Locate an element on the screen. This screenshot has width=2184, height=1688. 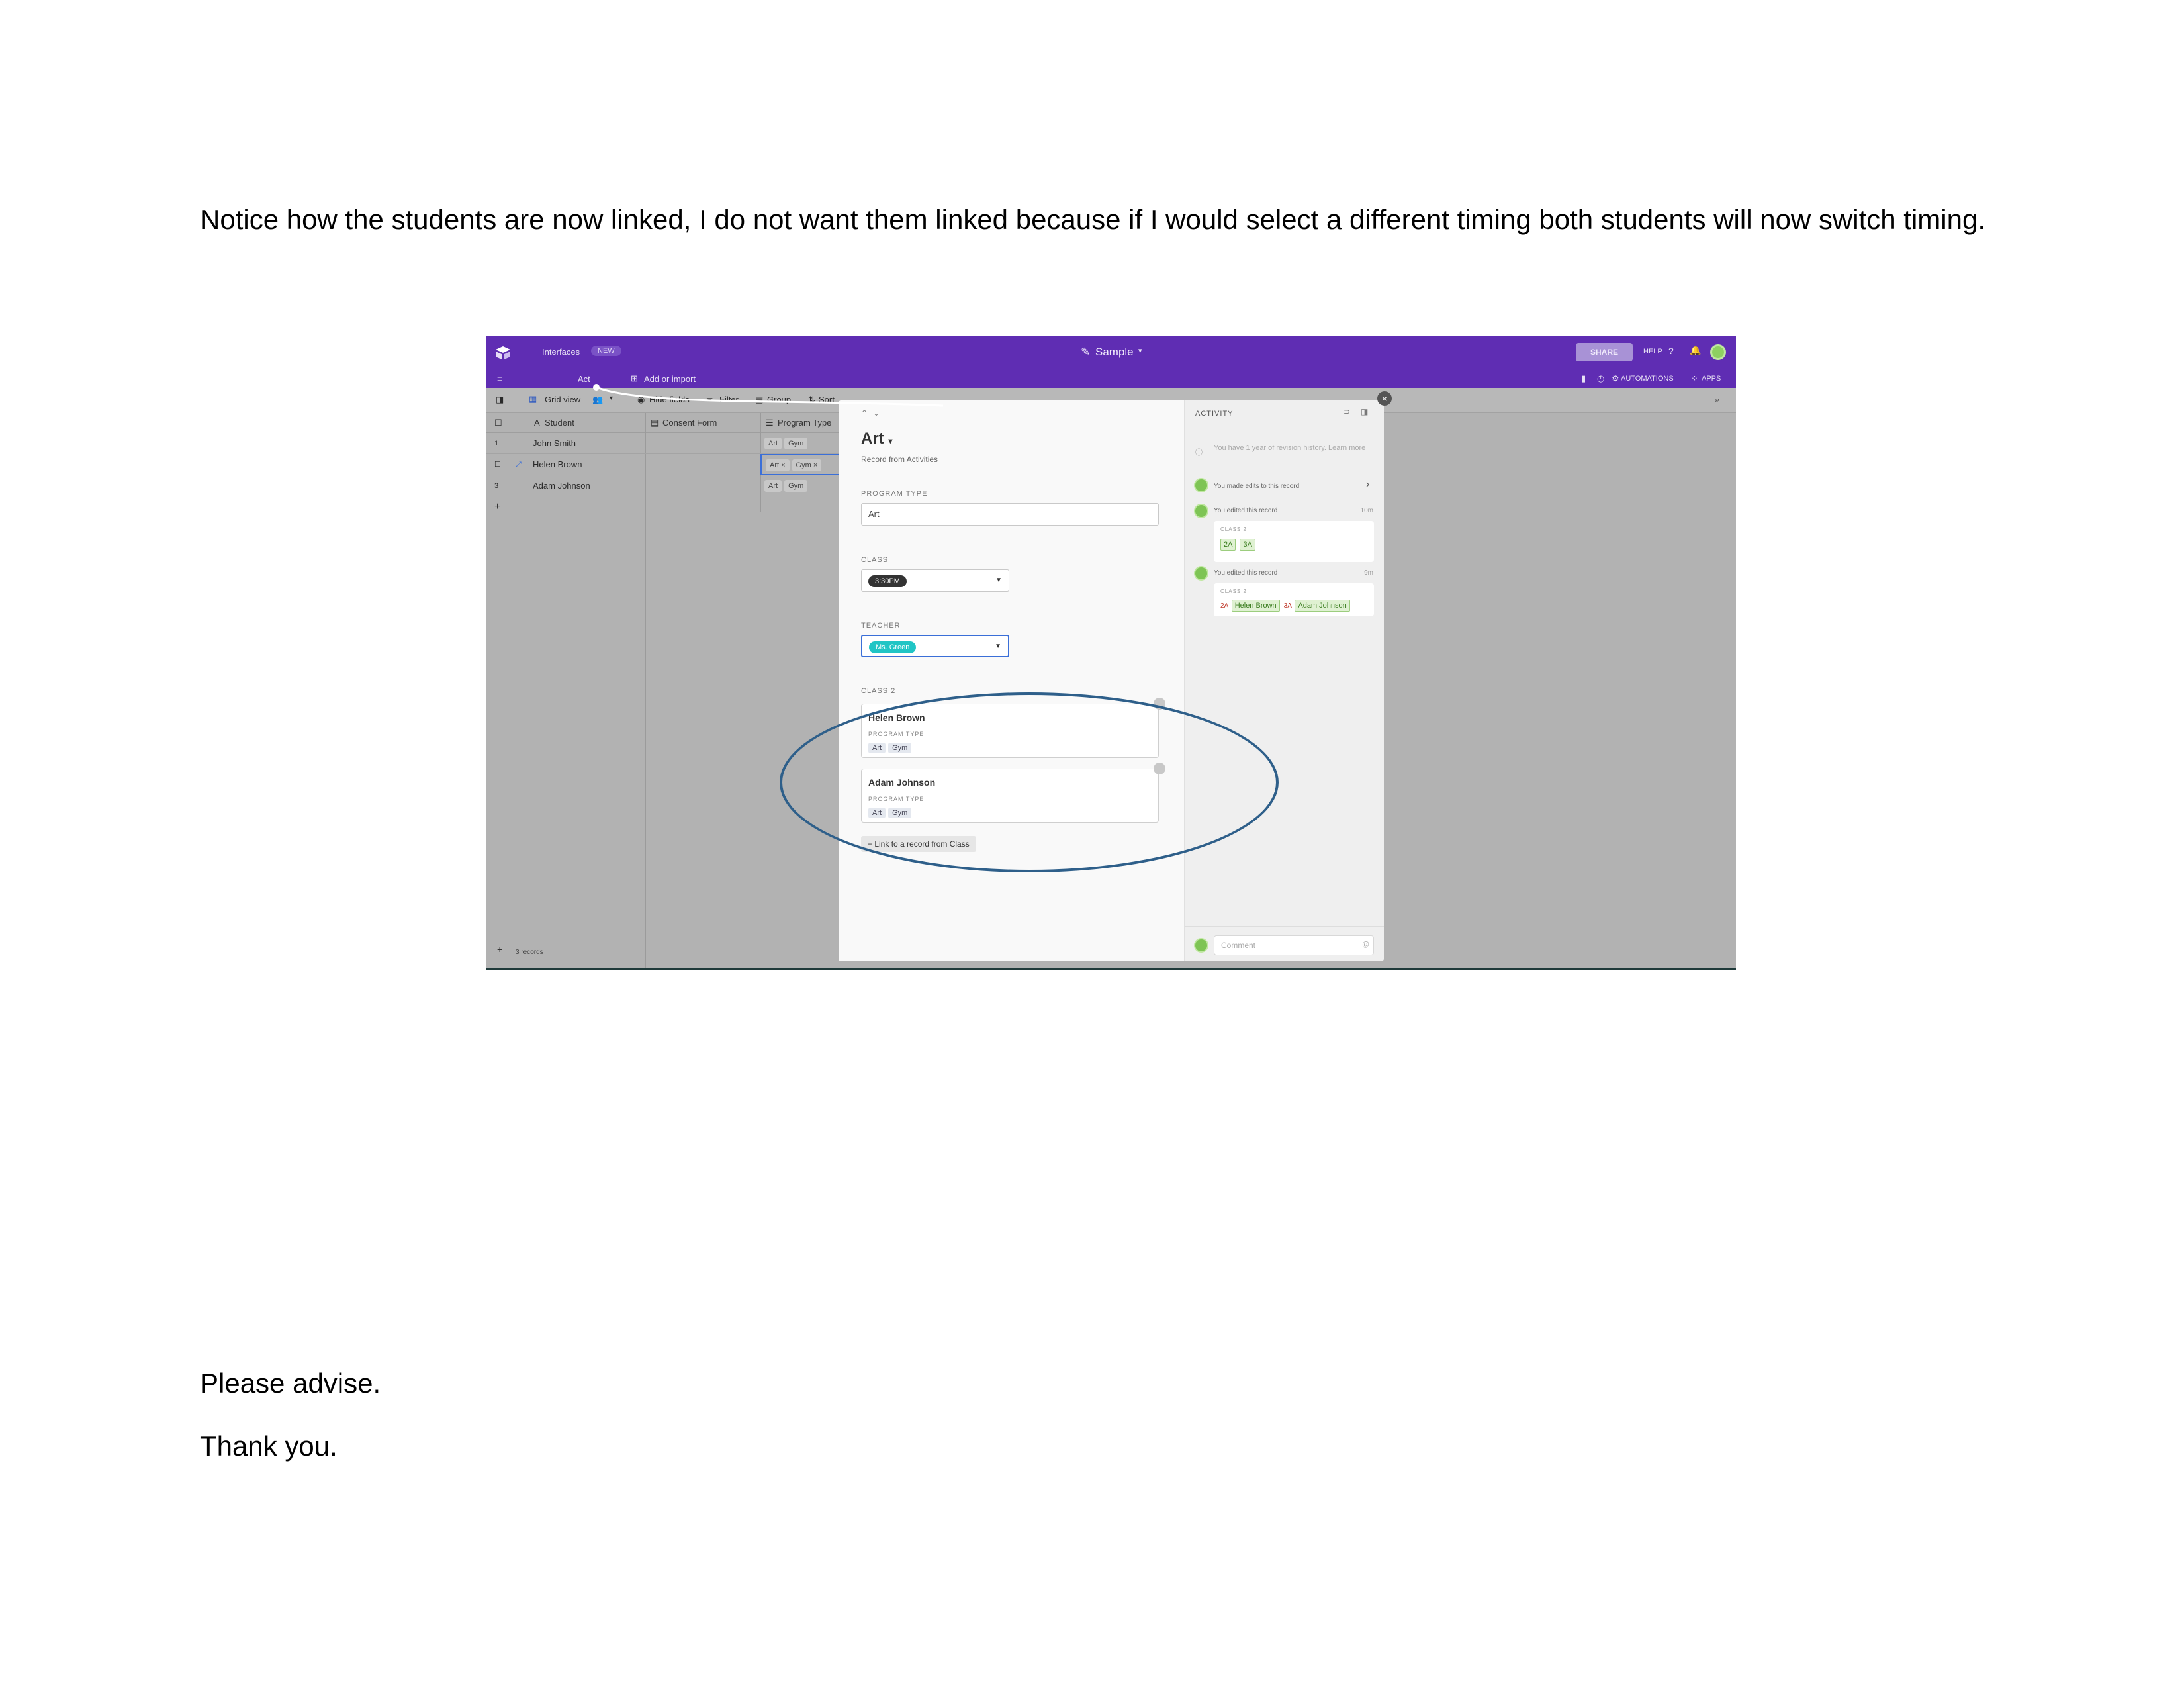
cell-student: Helen Brown is located at coordinates (557, 464).